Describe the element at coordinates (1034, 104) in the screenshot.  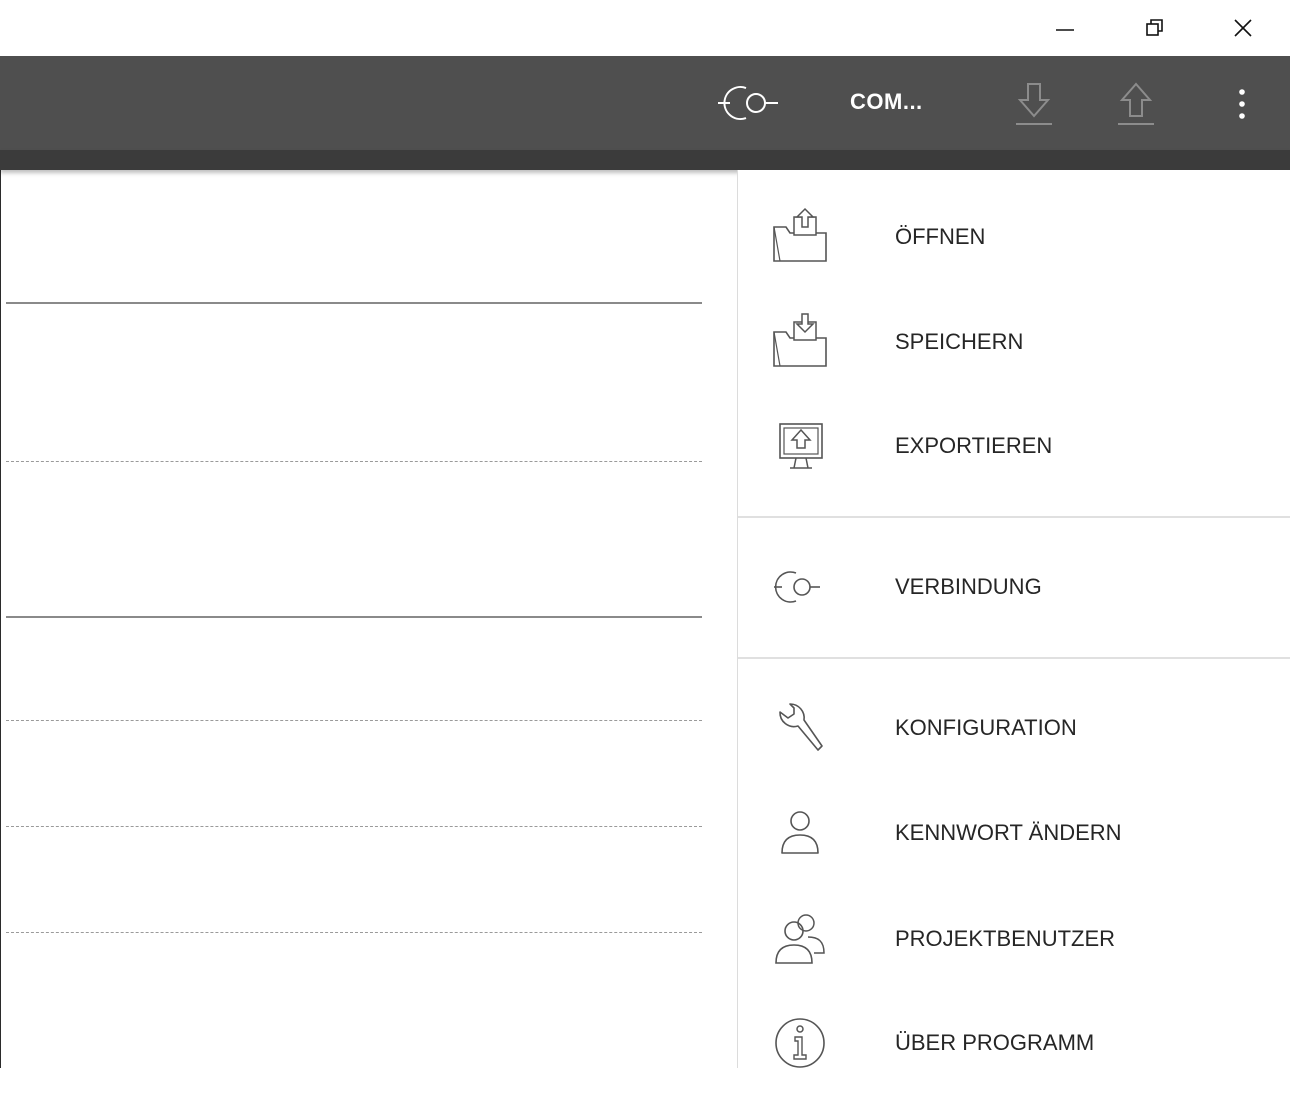
I see `download-icon` at that location.